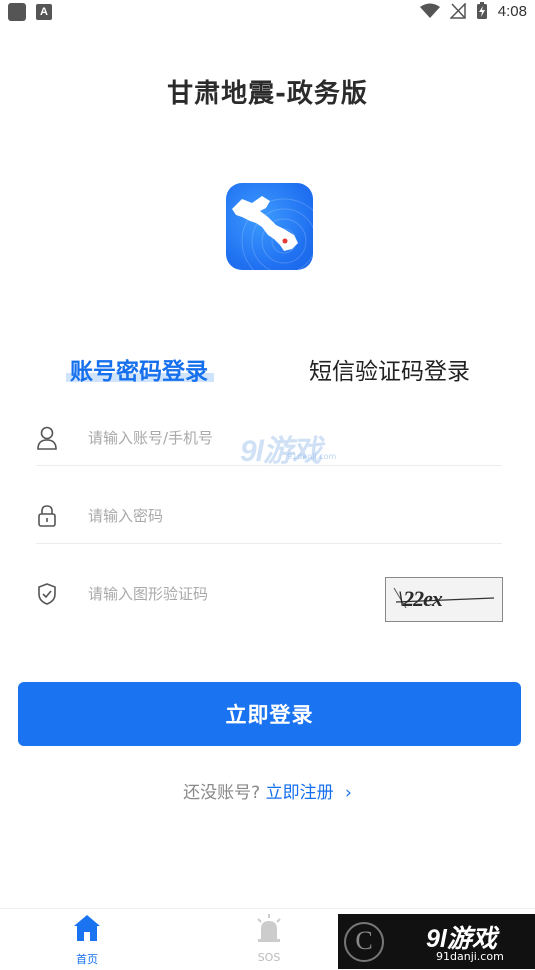 Image resolution: width=535 pixels, height=970 pixels. Describe the element at coordinates (267, 94) in the screenshot. I see `page-title: 甘肃地震-政务版` at that location.